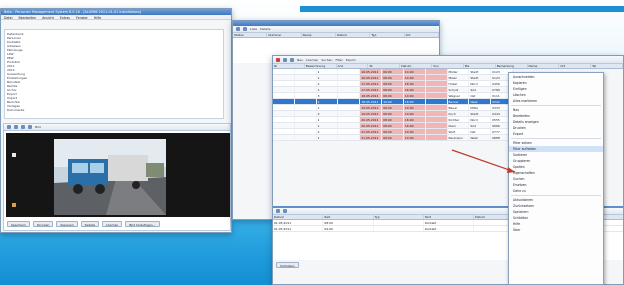 The height and width of the screenshot is (285, 624). Describe the element at coordinates (607, 66) in the screenshot. I see `column-header: Tel` at that location.